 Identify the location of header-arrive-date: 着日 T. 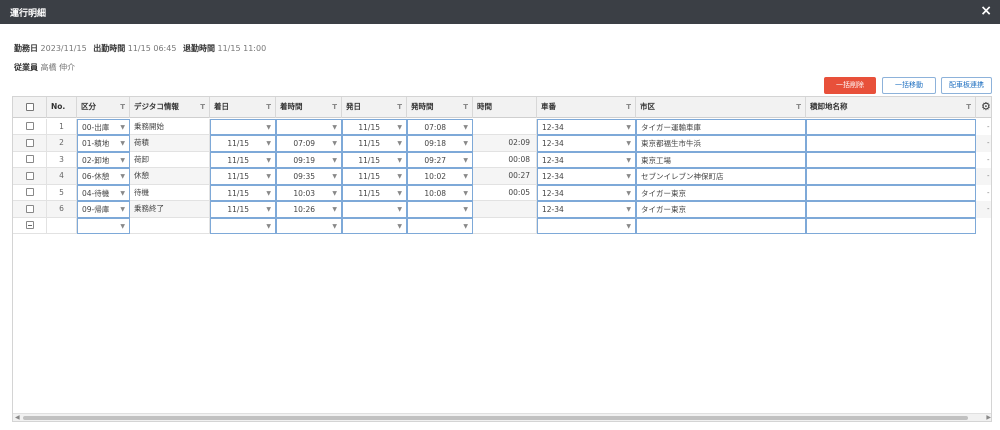
(243, 107).